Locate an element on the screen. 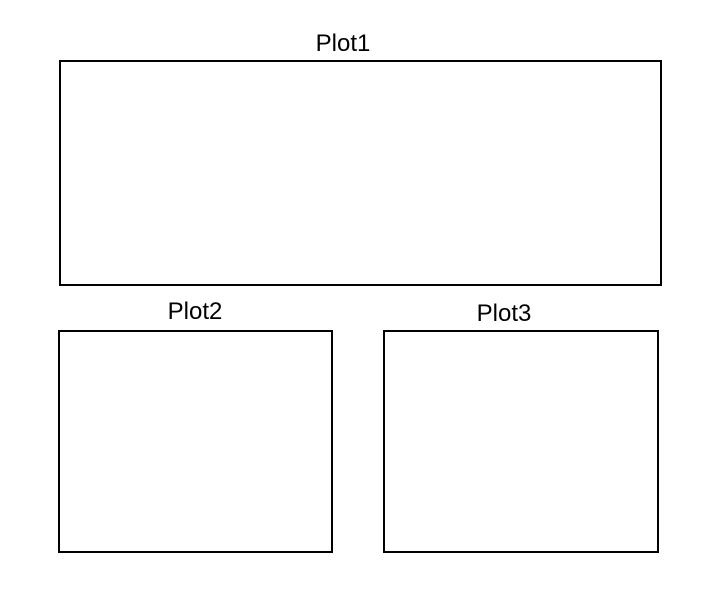 The width and height of the screenshot is (720, 600). plot2-title: Plot2 is located at coordinates (195, 311).